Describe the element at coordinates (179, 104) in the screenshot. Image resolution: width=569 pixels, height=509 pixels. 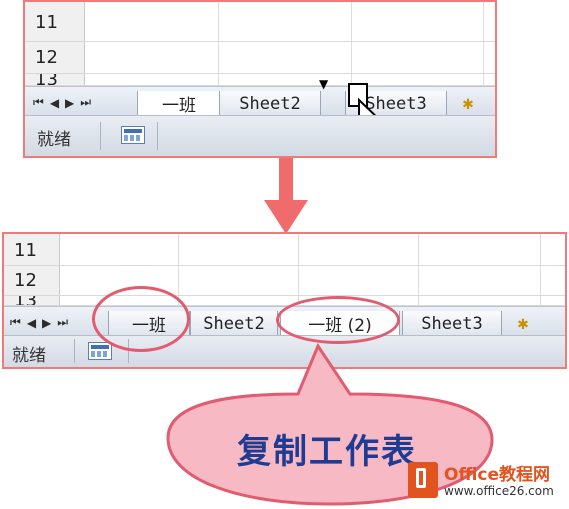
I see `tab-yiban: 一班` at that location.